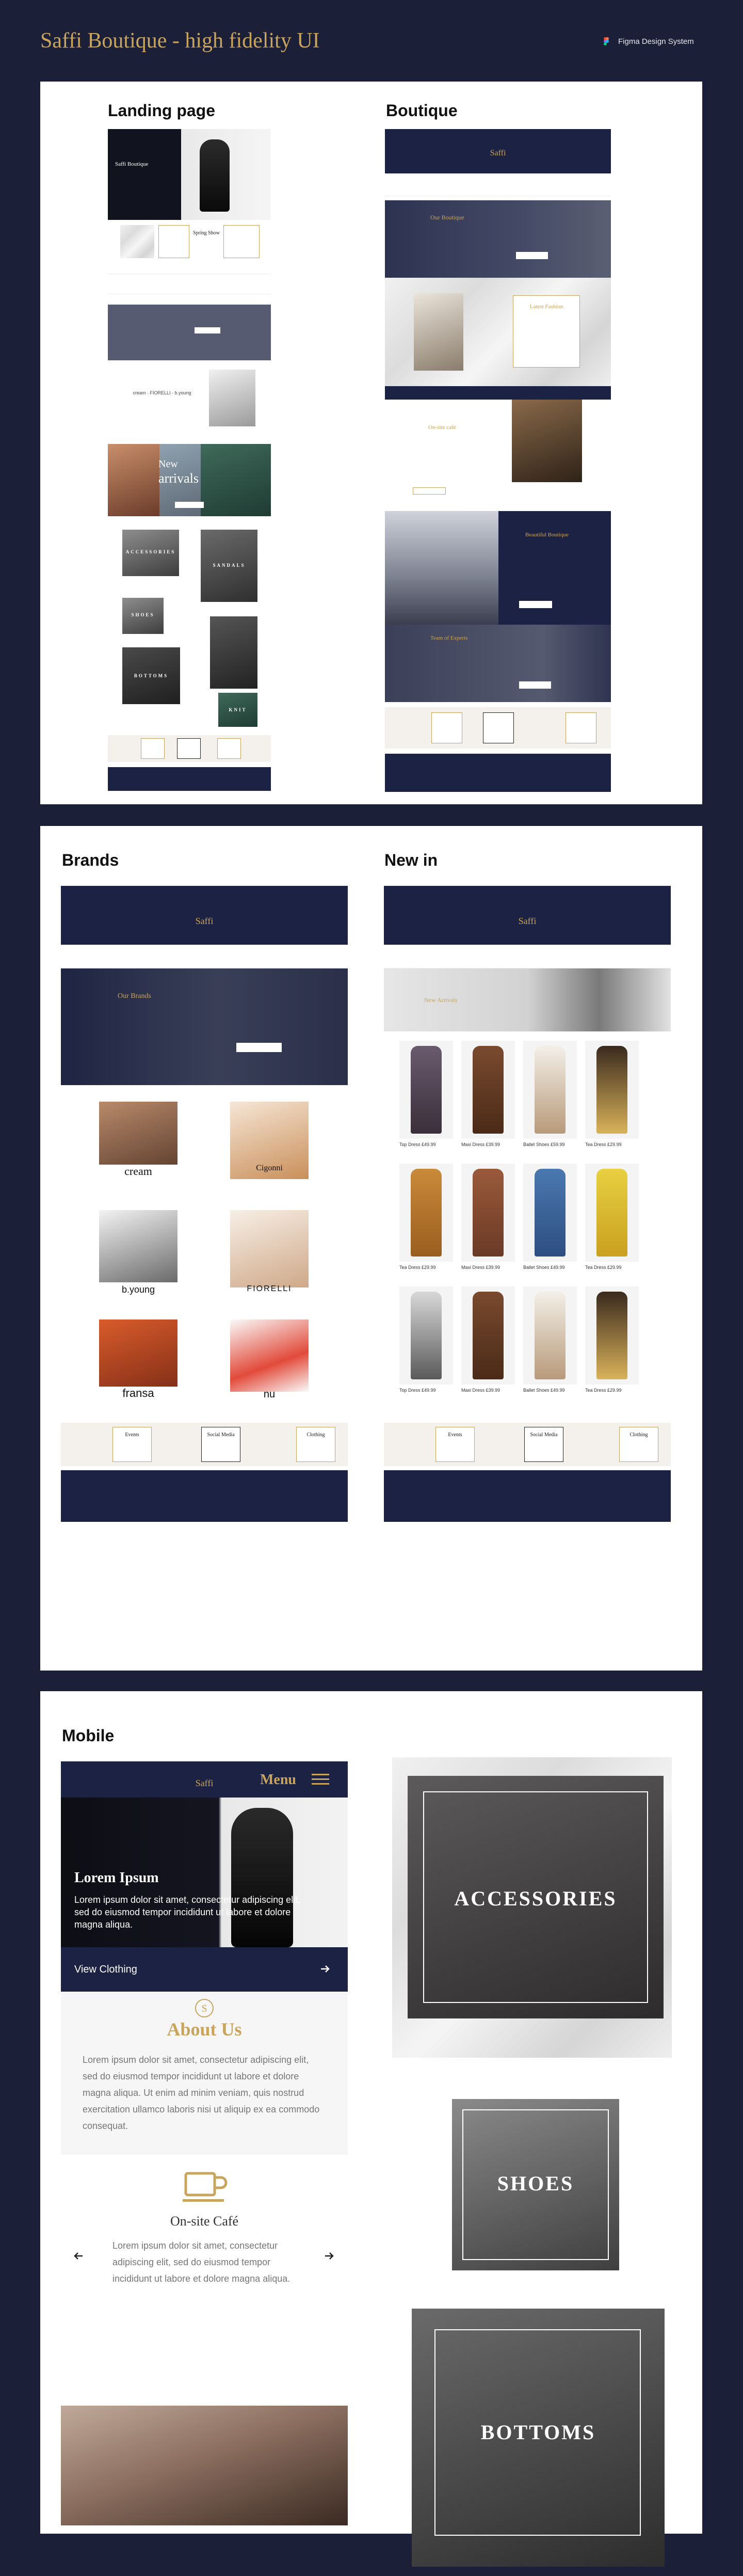  I want to click on section-title-mobile: Mobile, so click(89, 1735).